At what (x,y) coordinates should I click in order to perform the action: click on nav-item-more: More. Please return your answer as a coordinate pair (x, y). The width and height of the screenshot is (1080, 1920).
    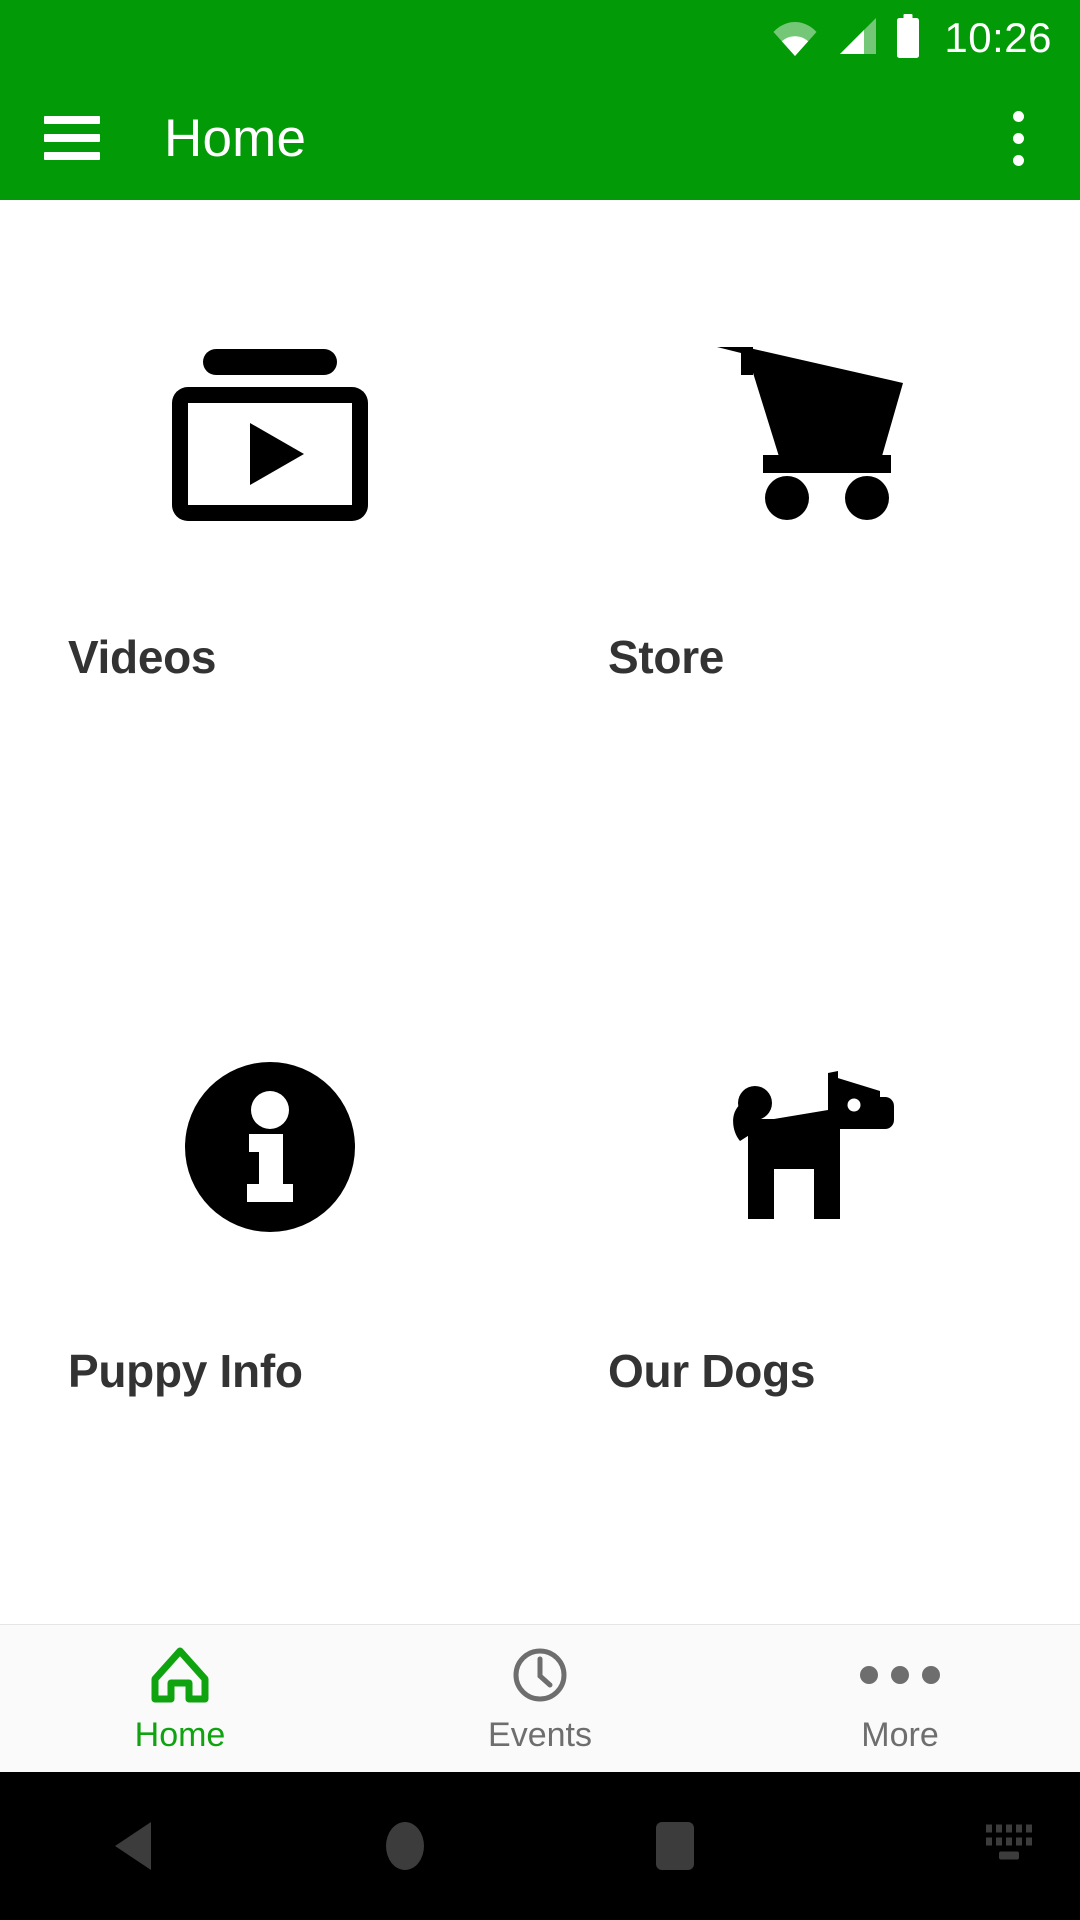
    Looking at the image, I should click on (900, 1698).